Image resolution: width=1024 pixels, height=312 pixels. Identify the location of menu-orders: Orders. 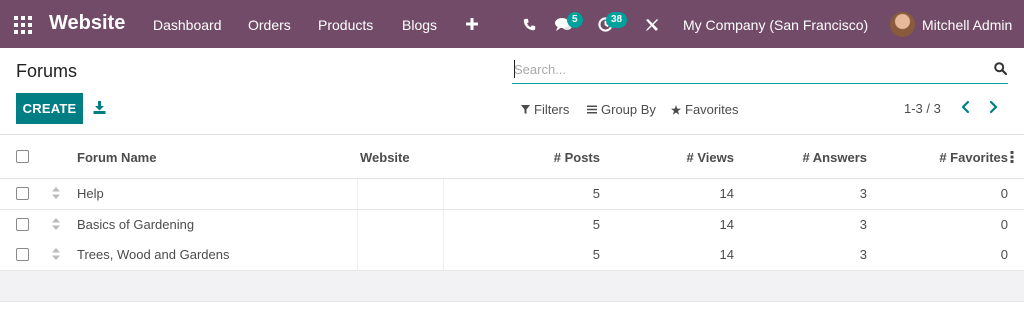
(269, 25).